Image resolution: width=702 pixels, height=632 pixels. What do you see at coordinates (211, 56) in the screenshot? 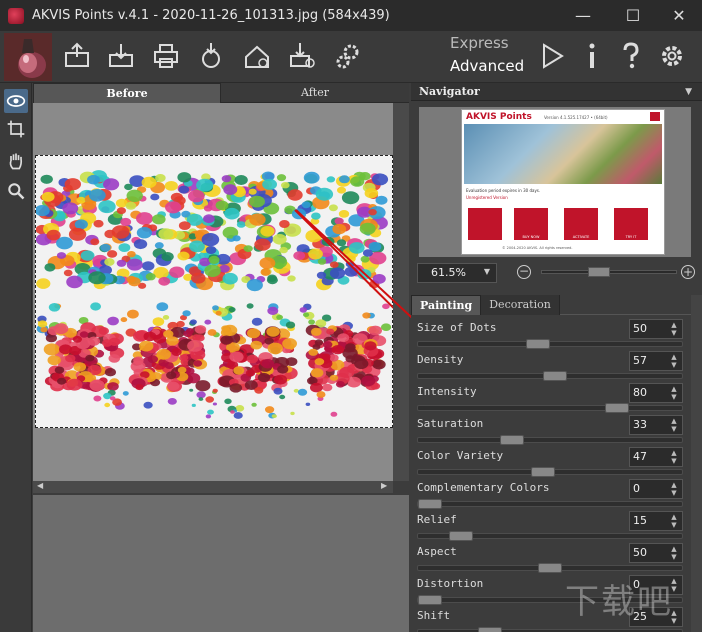
I see `share-icon` at bounding box center [211, 56].